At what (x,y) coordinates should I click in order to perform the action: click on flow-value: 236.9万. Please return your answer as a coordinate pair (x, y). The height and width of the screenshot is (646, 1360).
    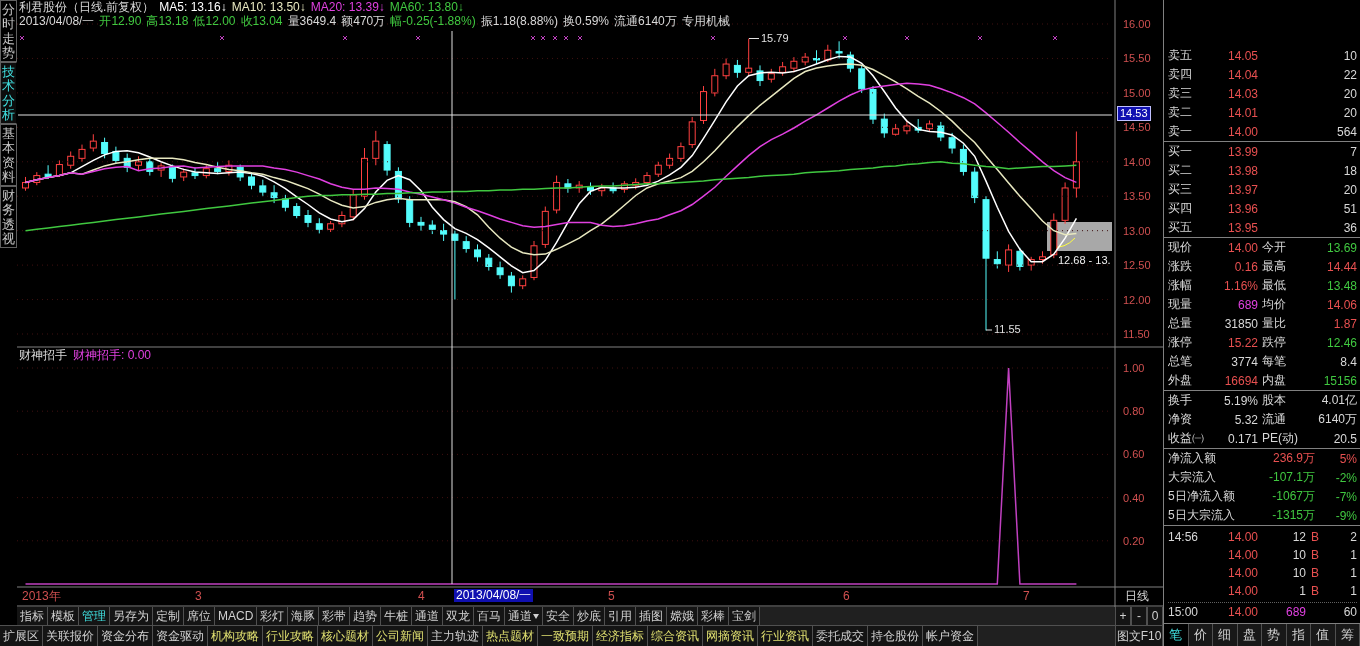
    Looking at the image, I should click on (1293, 458).